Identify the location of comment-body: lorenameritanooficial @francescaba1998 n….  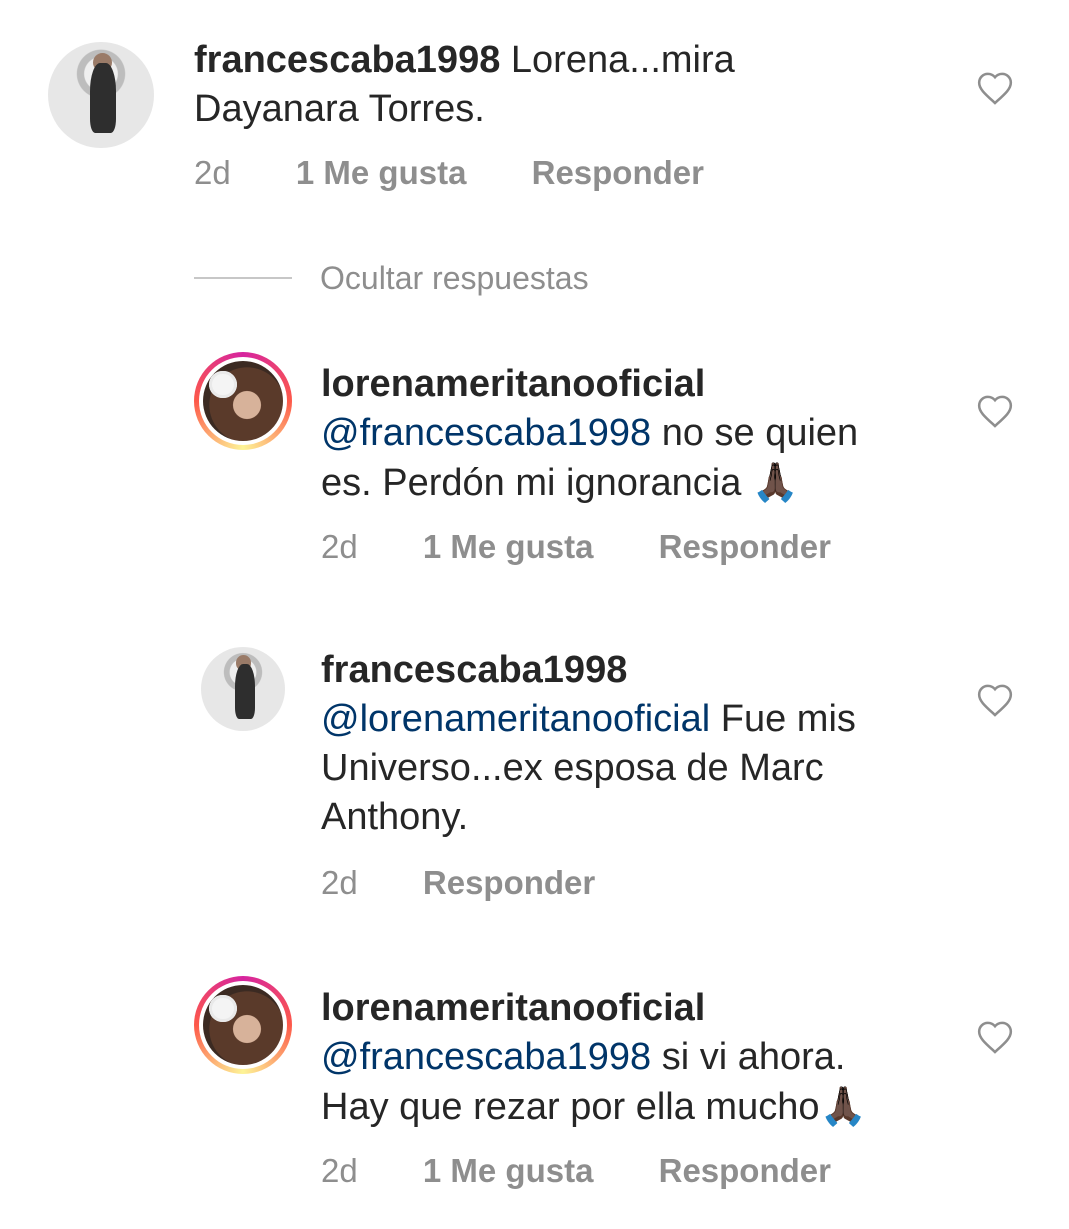
(631, 434).